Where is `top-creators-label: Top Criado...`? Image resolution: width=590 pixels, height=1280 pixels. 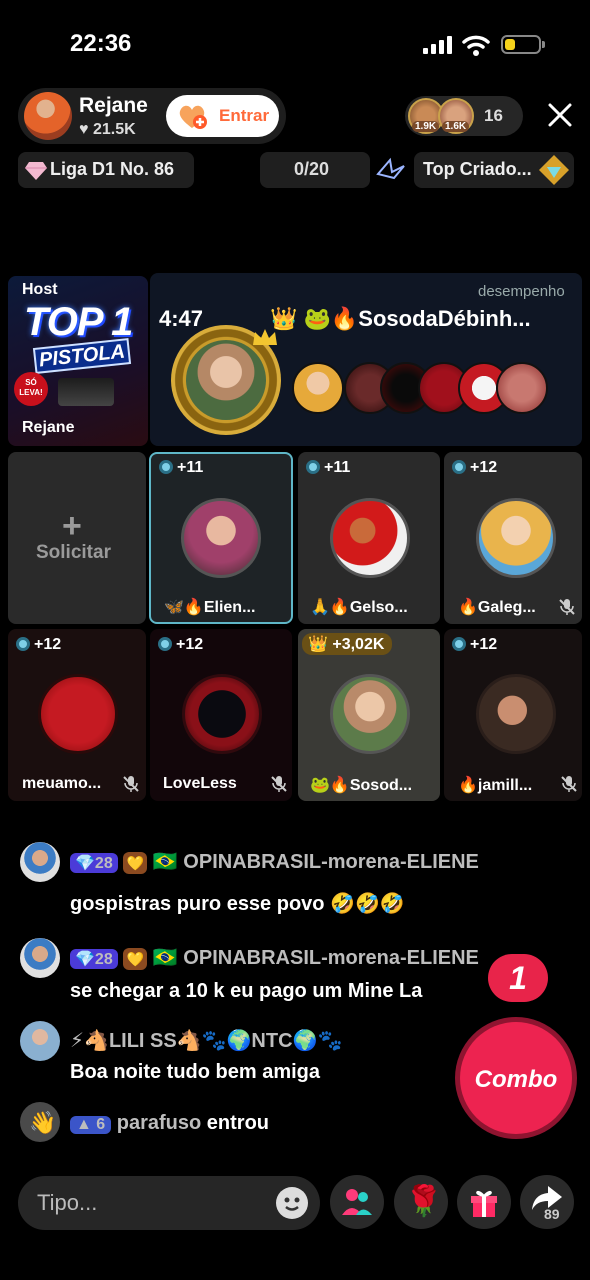 top-creators-label: Top Criado... is located at coordinates (477, 169).